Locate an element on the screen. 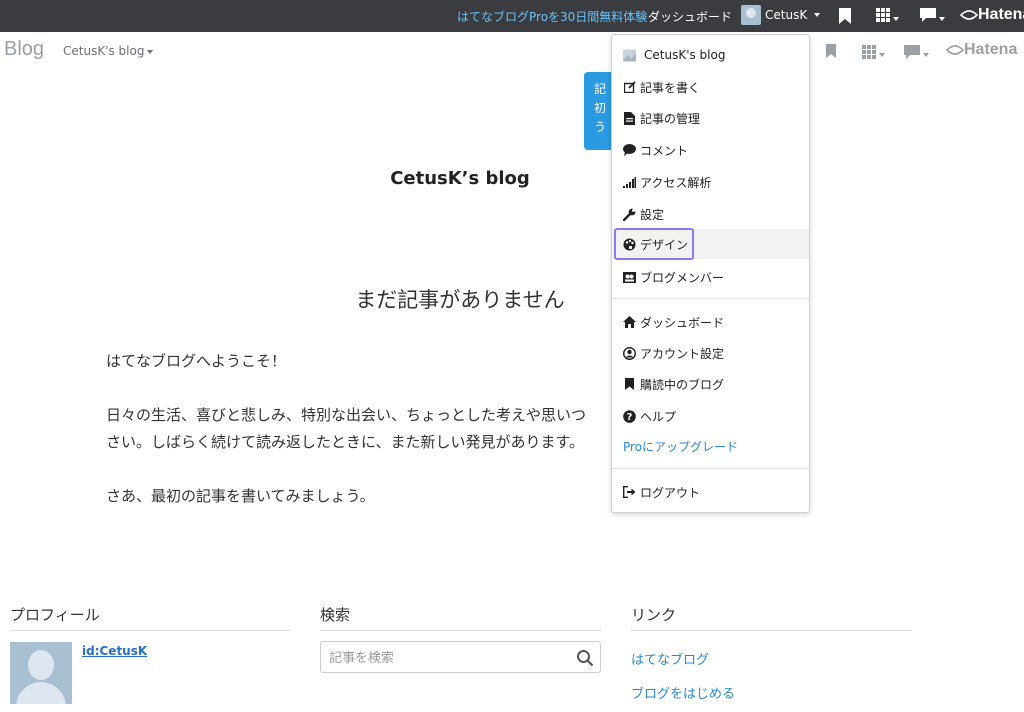  username: CetusK is located at coordinates (786, 15).